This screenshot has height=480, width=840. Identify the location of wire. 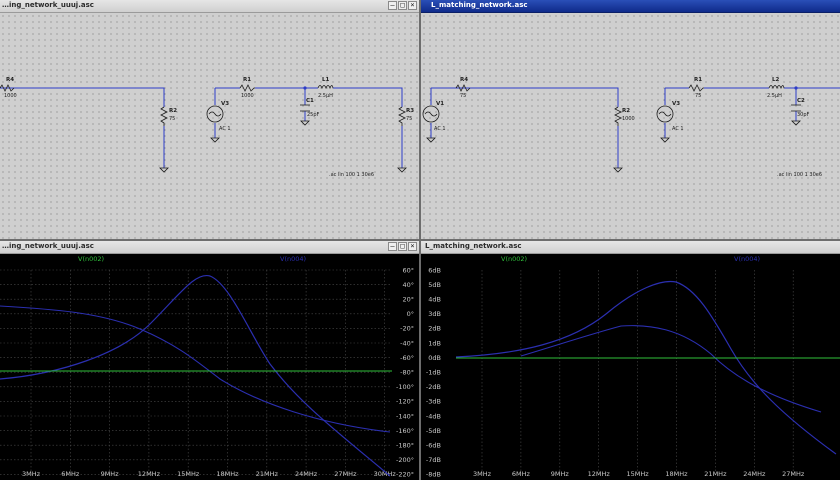
(201, 127).